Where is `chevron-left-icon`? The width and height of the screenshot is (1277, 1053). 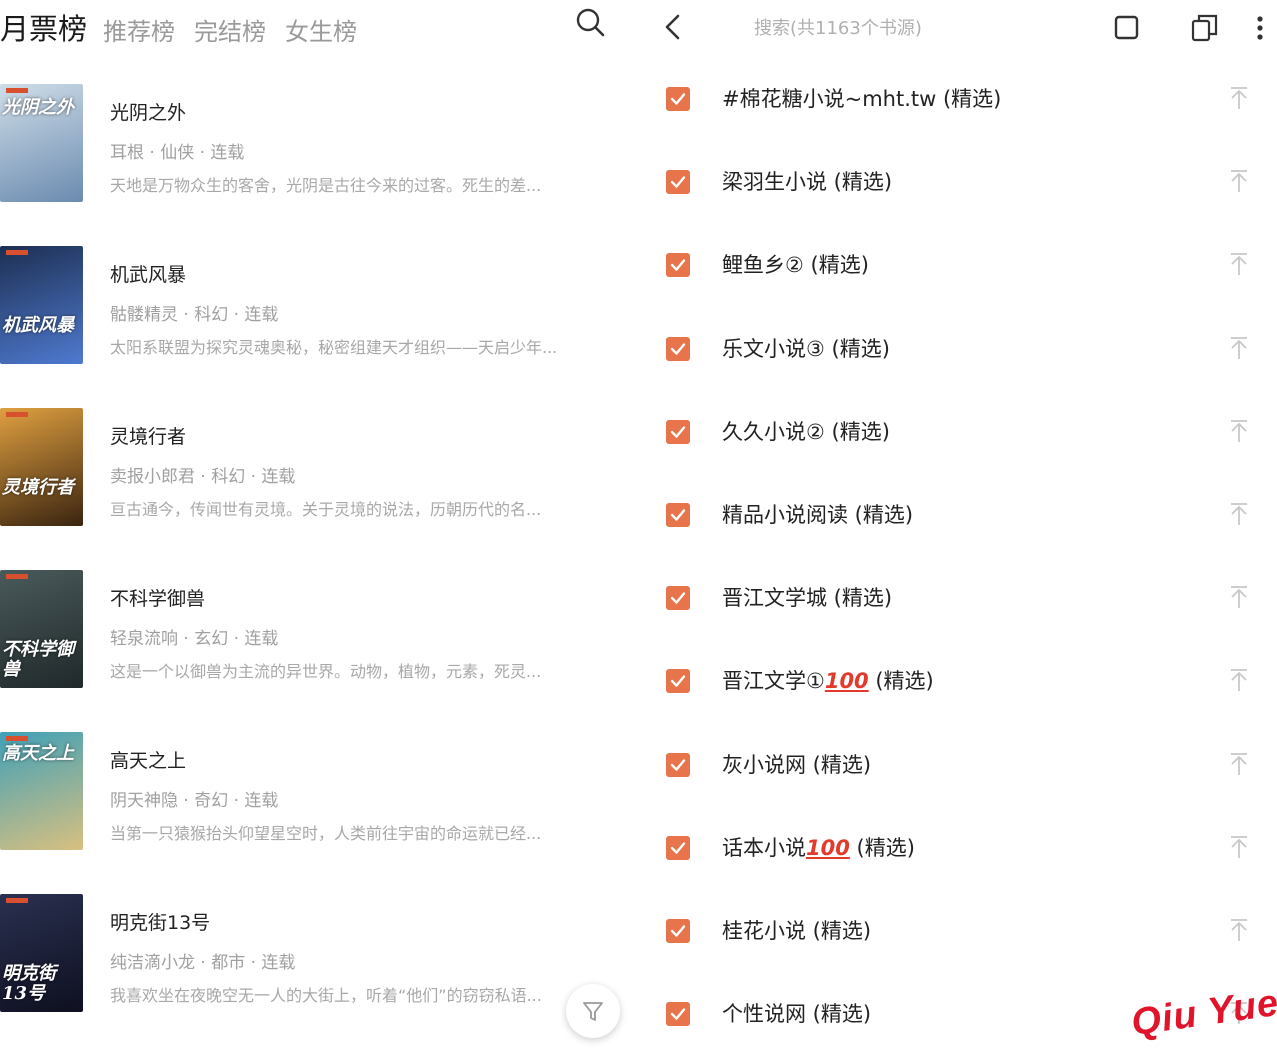 chevron-left-icon is located at coordinates (673, 27).